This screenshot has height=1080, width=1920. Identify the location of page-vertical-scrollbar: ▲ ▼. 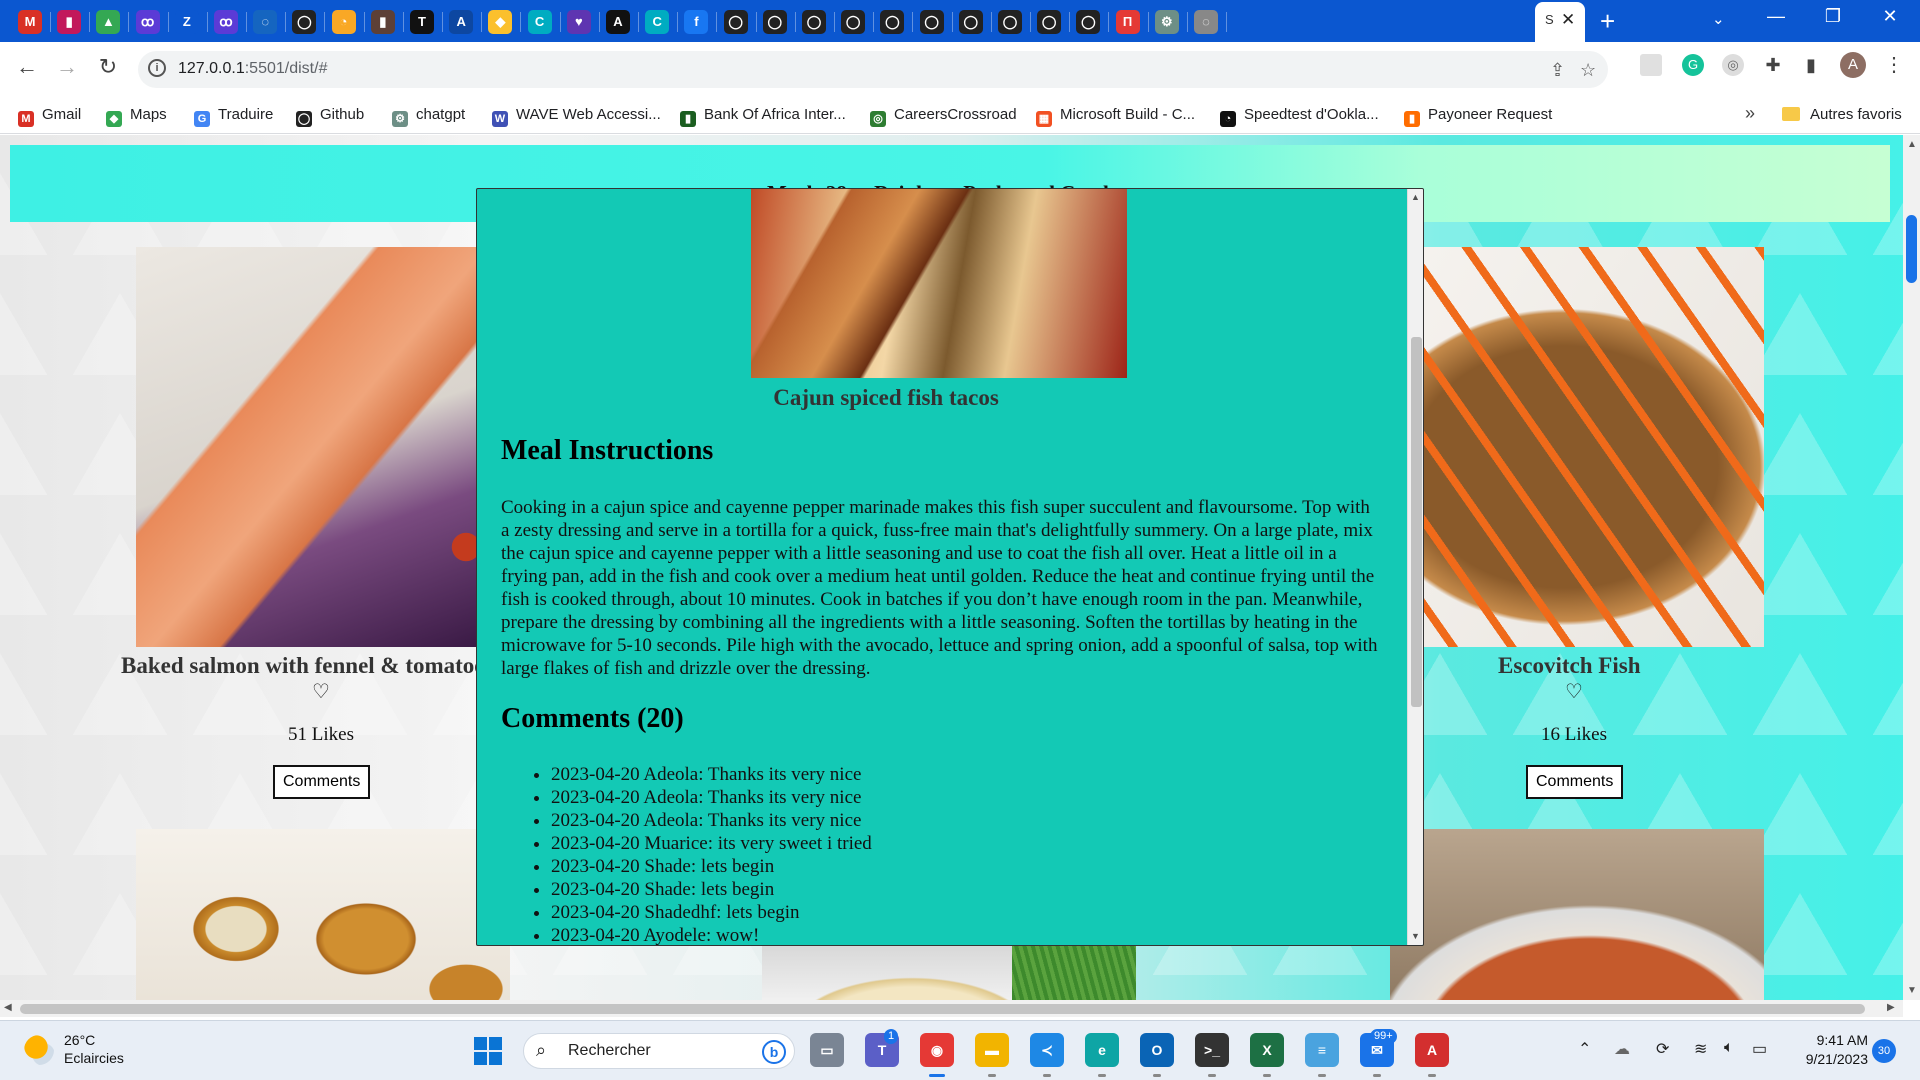
(1911, 567).